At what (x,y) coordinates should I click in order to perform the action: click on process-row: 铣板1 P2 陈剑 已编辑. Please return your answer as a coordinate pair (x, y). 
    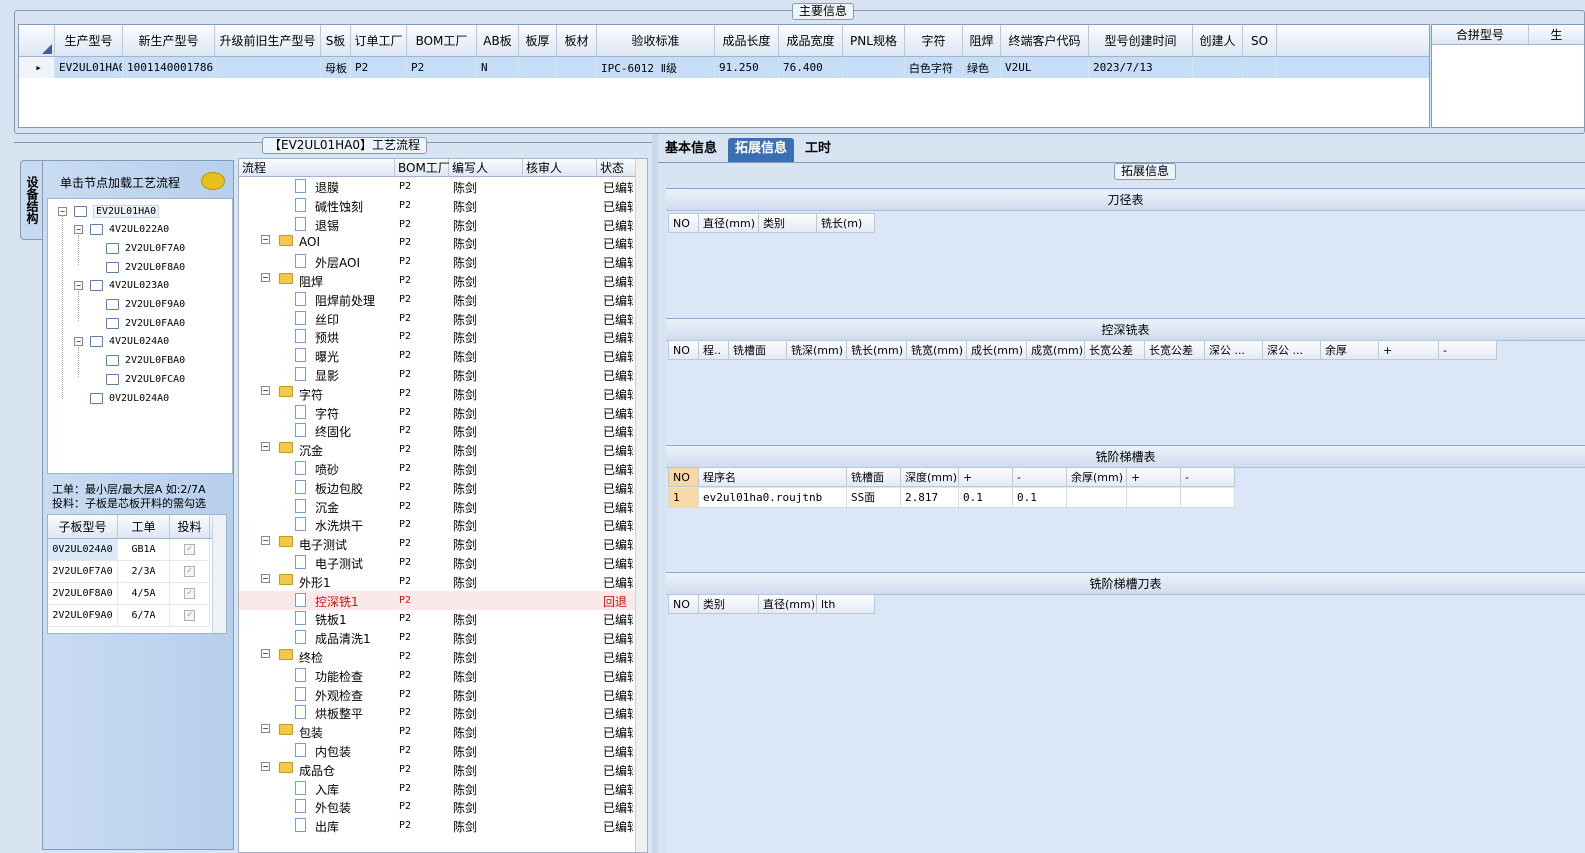
    Looking at the image, I should click on (438, 618).